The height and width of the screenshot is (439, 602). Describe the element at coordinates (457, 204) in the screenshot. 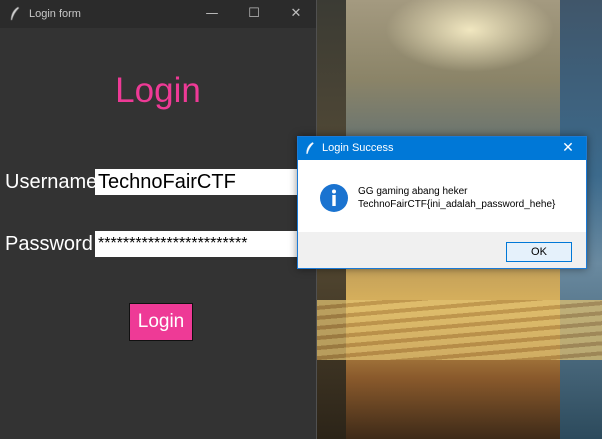

I see `dialog-message-line: TechnoFairCTF{ini_adalah_password_hehe}` at that location.